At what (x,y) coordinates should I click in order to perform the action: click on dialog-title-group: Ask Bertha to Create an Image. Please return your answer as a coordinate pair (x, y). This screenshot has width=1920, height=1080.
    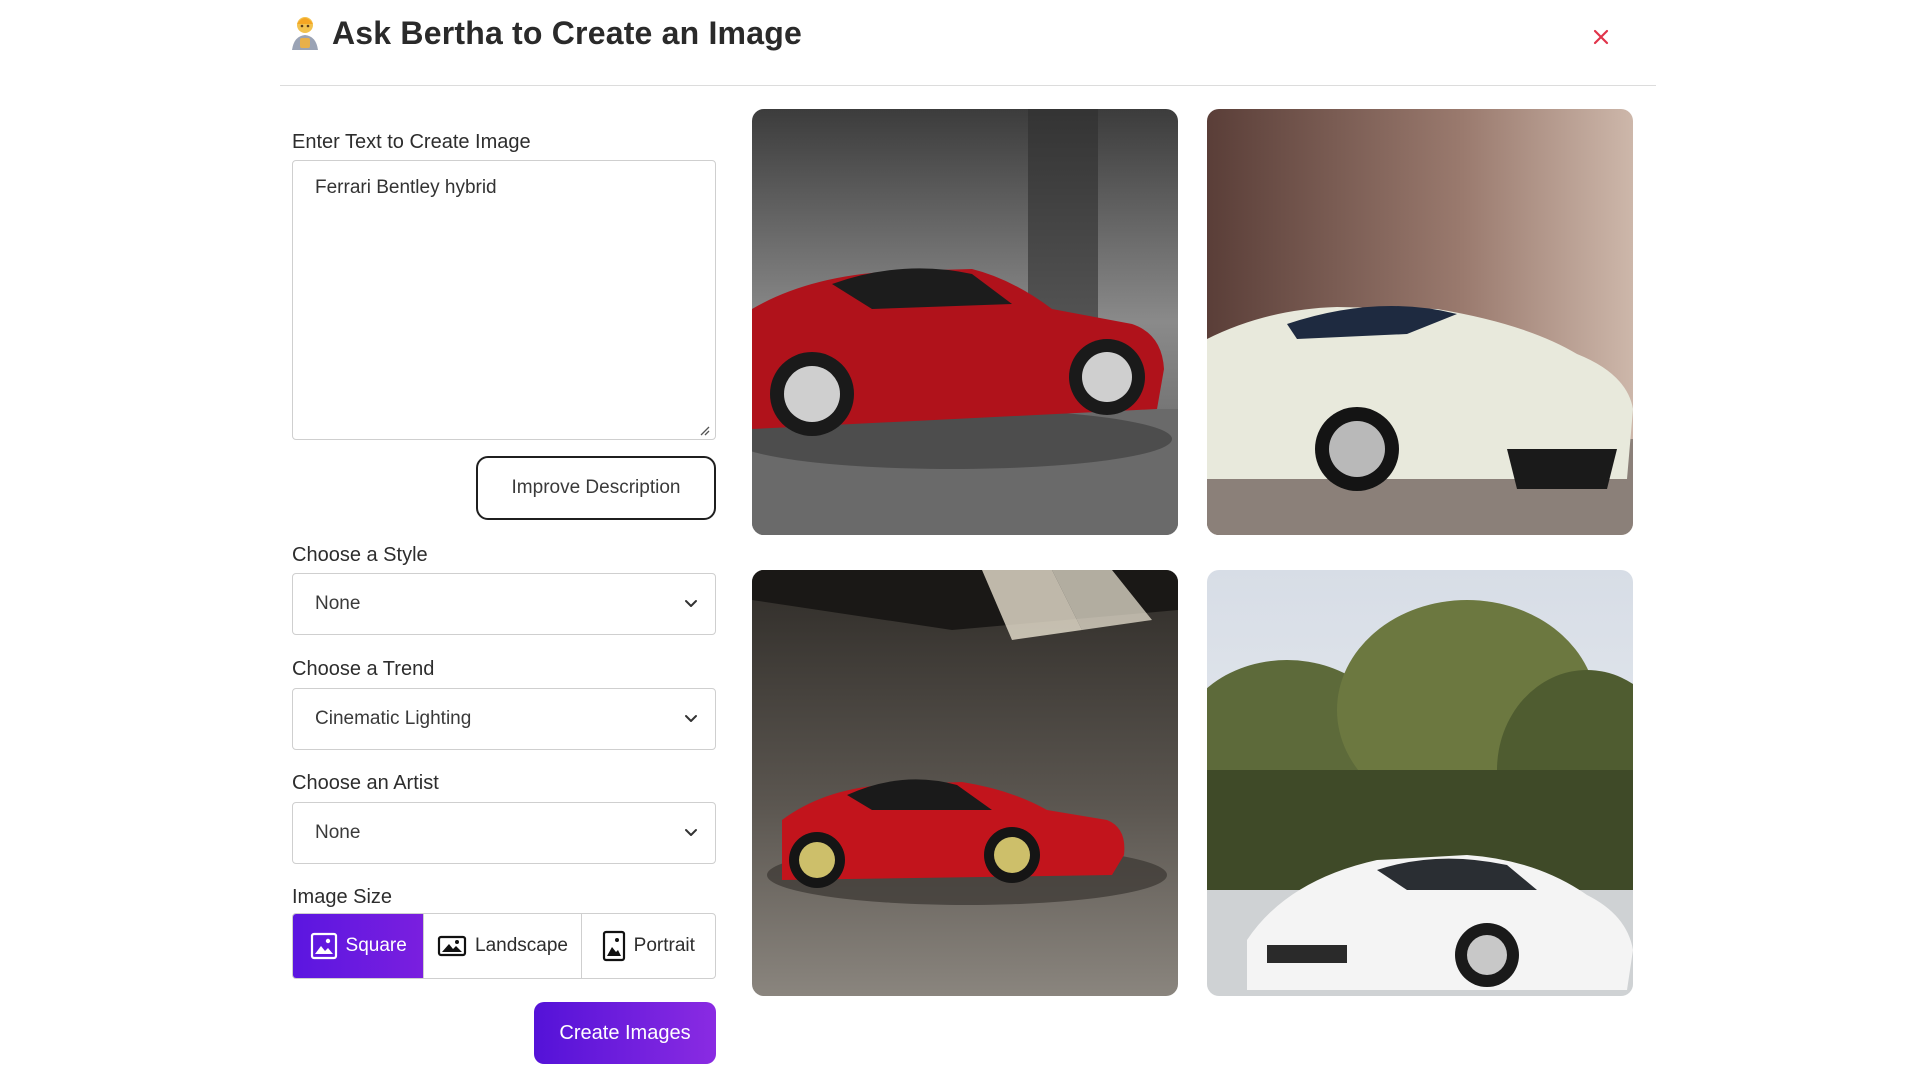
    Looking at the image, I should click on (545, 33).